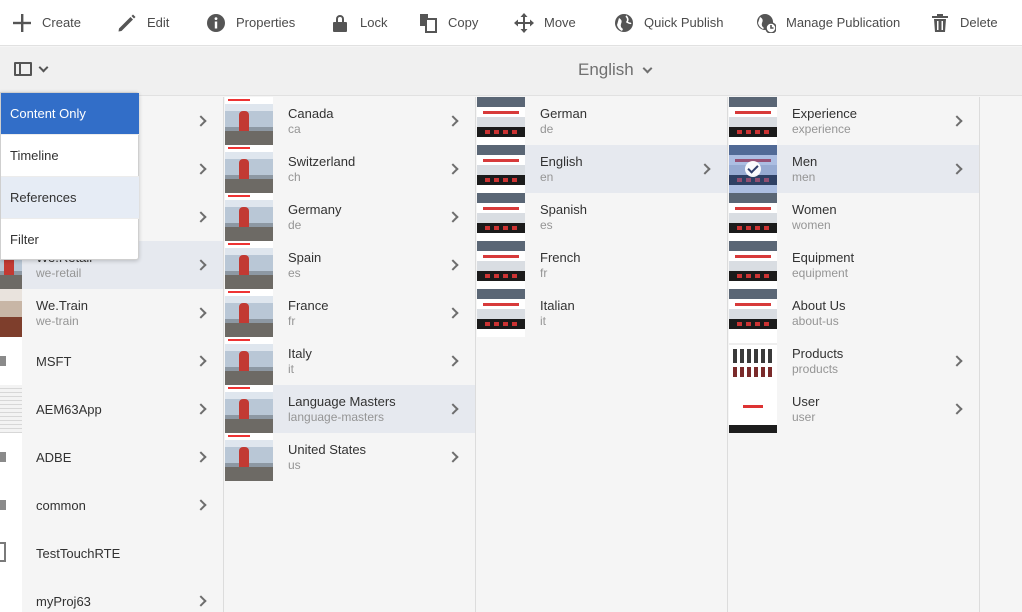 The image size is (1022, 612). Describe the element at coordinates (358, 23) in the screenshot. I see `lock-button: Lock` at that location.